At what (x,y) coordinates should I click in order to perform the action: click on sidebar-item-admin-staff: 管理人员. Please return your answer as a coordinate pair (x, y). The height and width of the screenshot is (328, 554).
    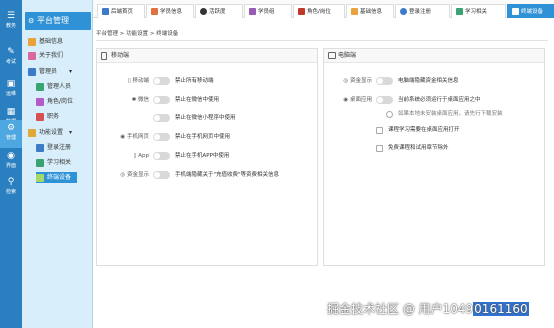
    Looking at the image, I should click on (53, 86).